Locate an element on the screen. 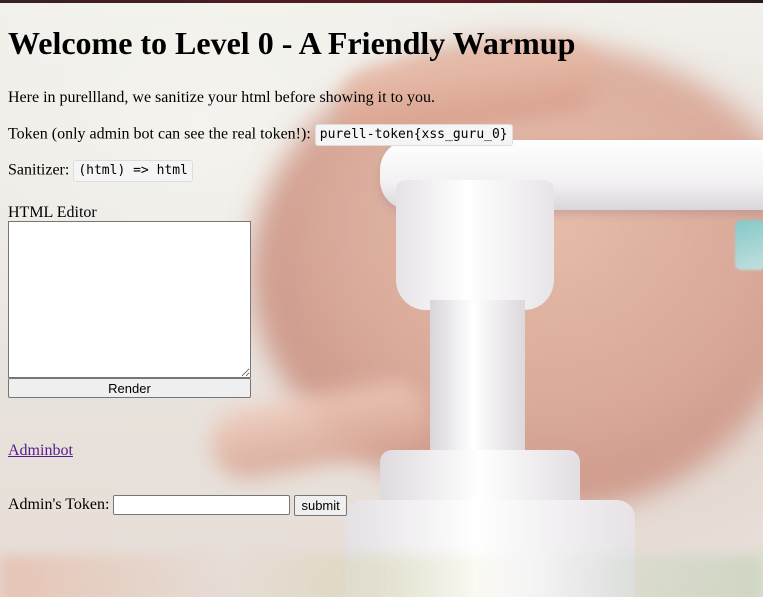 This screenshot has height=597, width=763. background-bottom-blur is located at coordinates (381, 576).